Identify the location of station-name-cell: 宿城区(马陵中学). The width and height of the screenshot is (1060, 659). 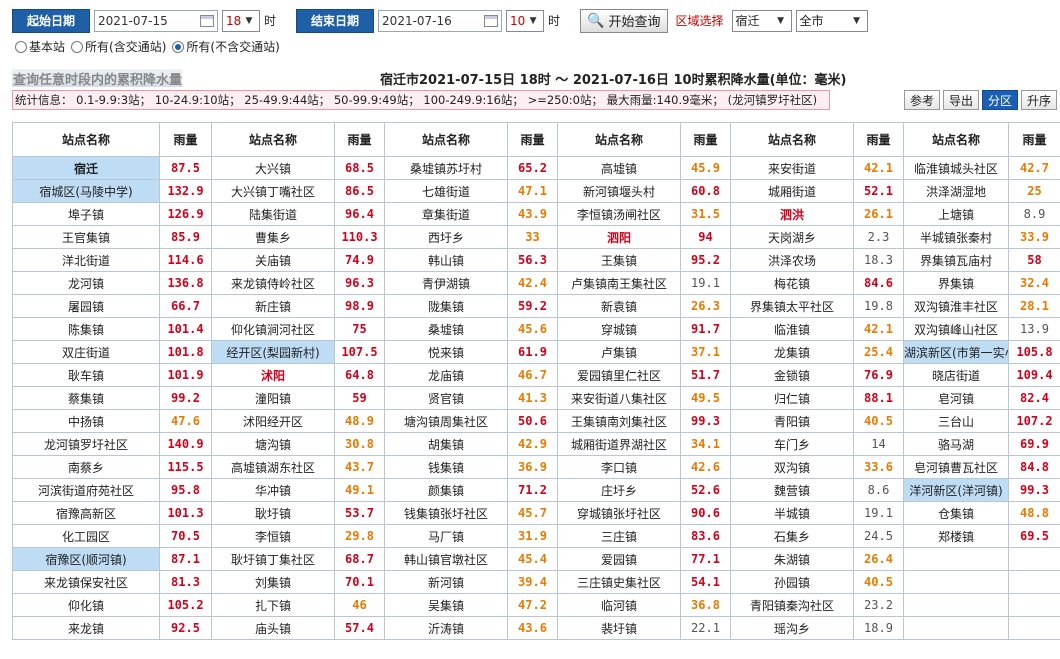
(86, 191).